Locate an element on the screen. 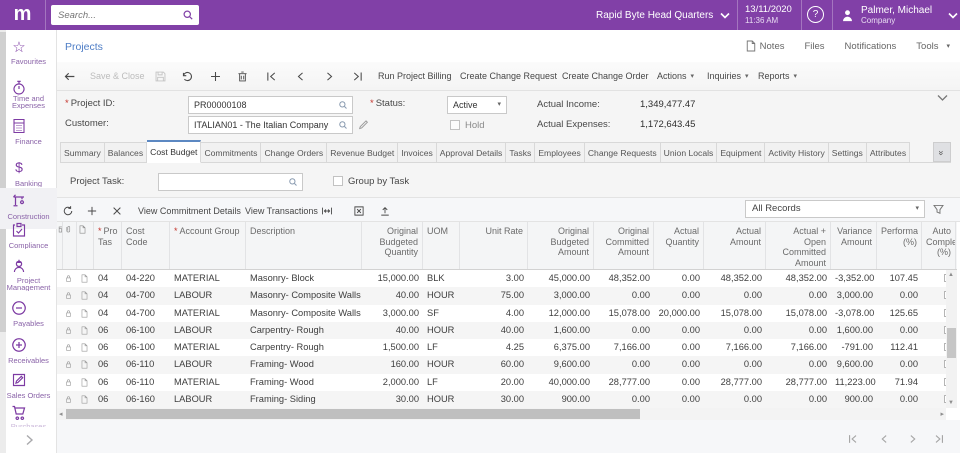  scroll-down-icon: ▼ is located at coordinates (951, 403).